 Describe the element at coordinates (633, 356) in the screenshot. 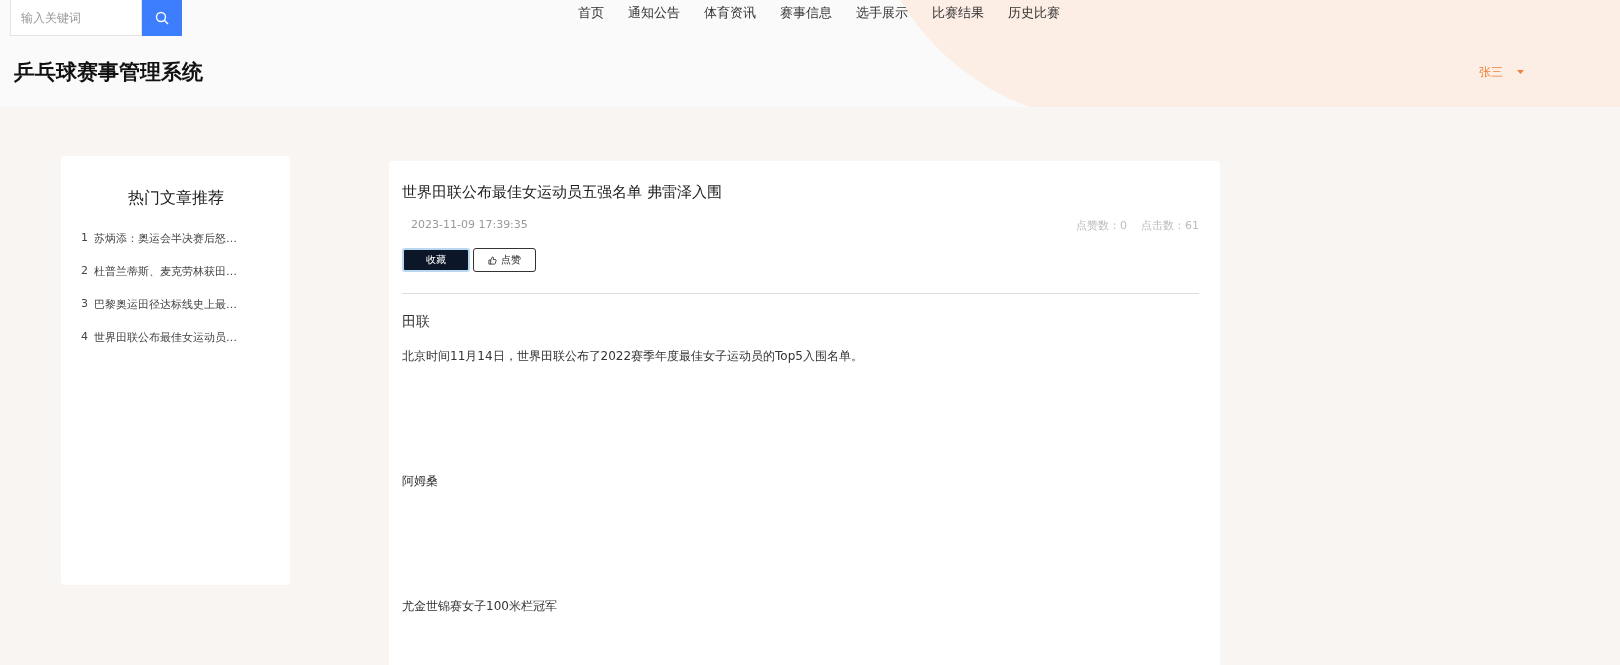

I see `paragraph: 北京时间11月14日，世界田联公布了2022赛季年度最佳女子运动员的Top5入围名单。` at that location.